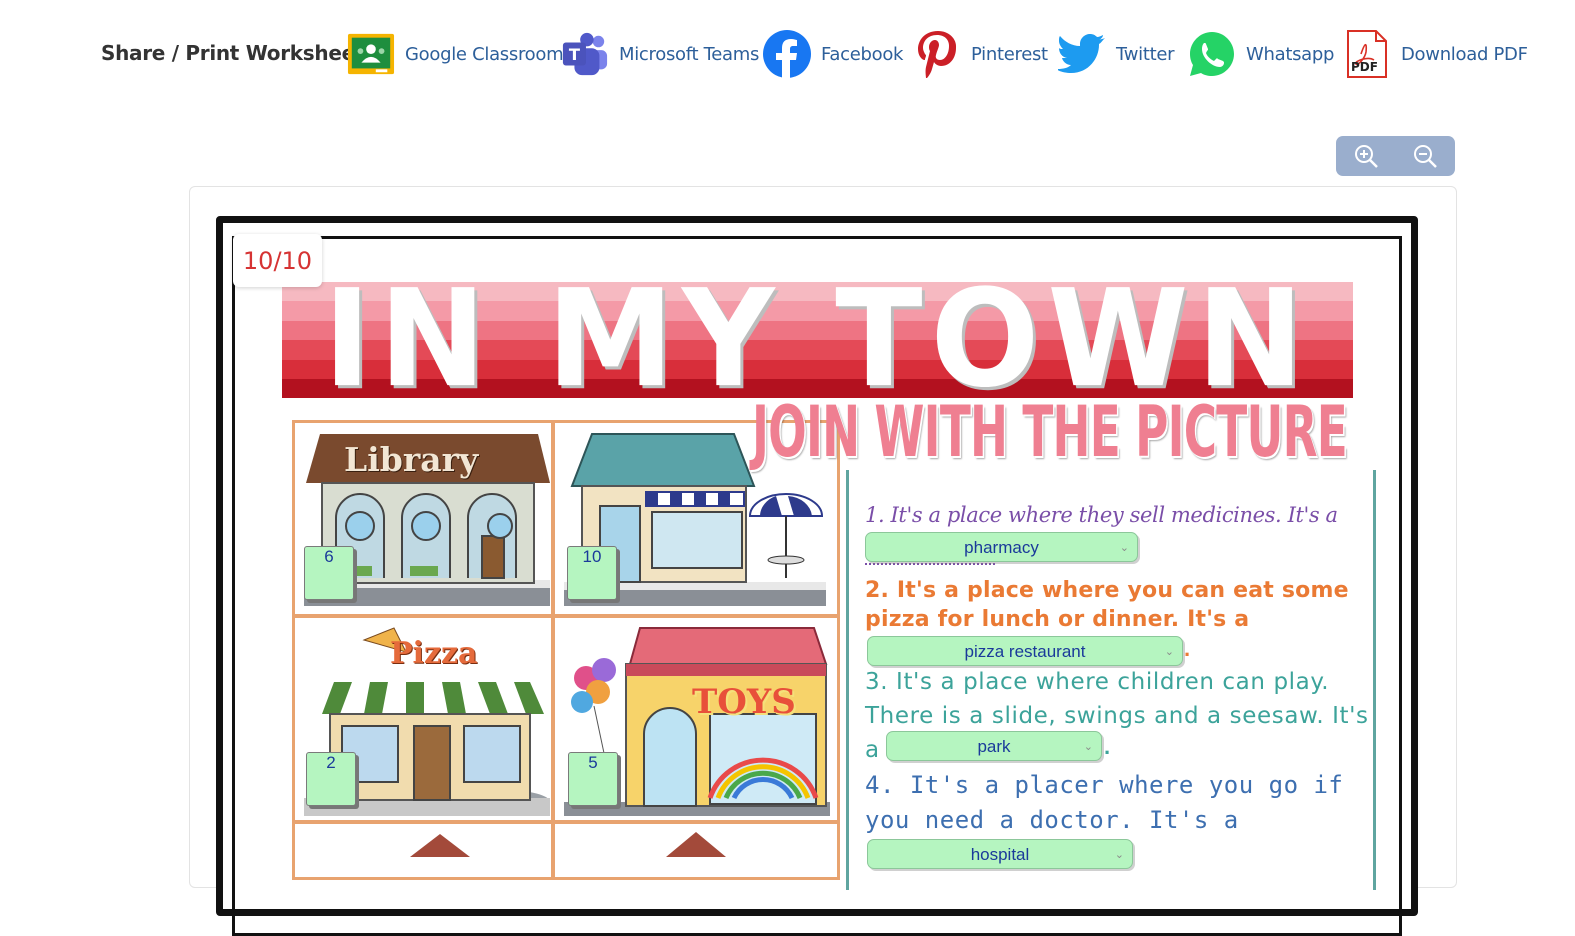 Image resolution: width=1575 pixels, height=936 pixels. I want to click on question-3-prefix: a, so click(872, 750).